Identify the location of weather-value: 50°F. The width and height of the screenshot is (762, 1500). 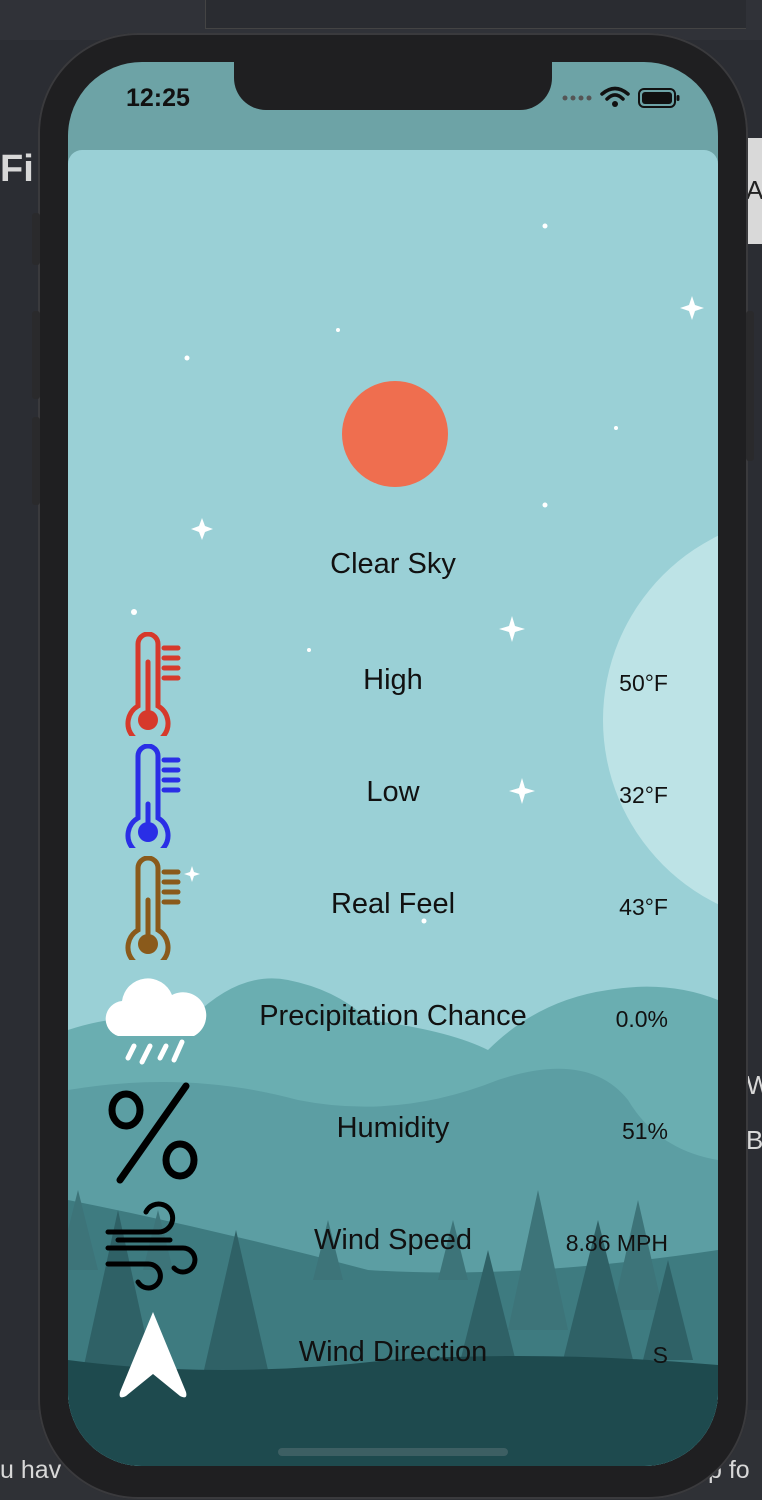
(643, 683).